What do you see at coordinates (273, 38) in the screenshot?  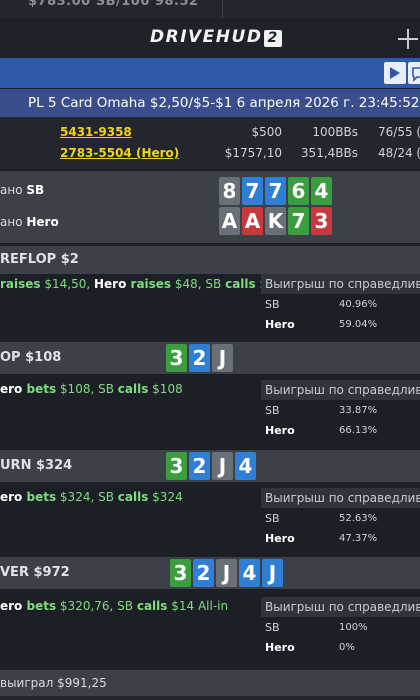 I see `logo-version: 2` at bounding box center [273, 38].